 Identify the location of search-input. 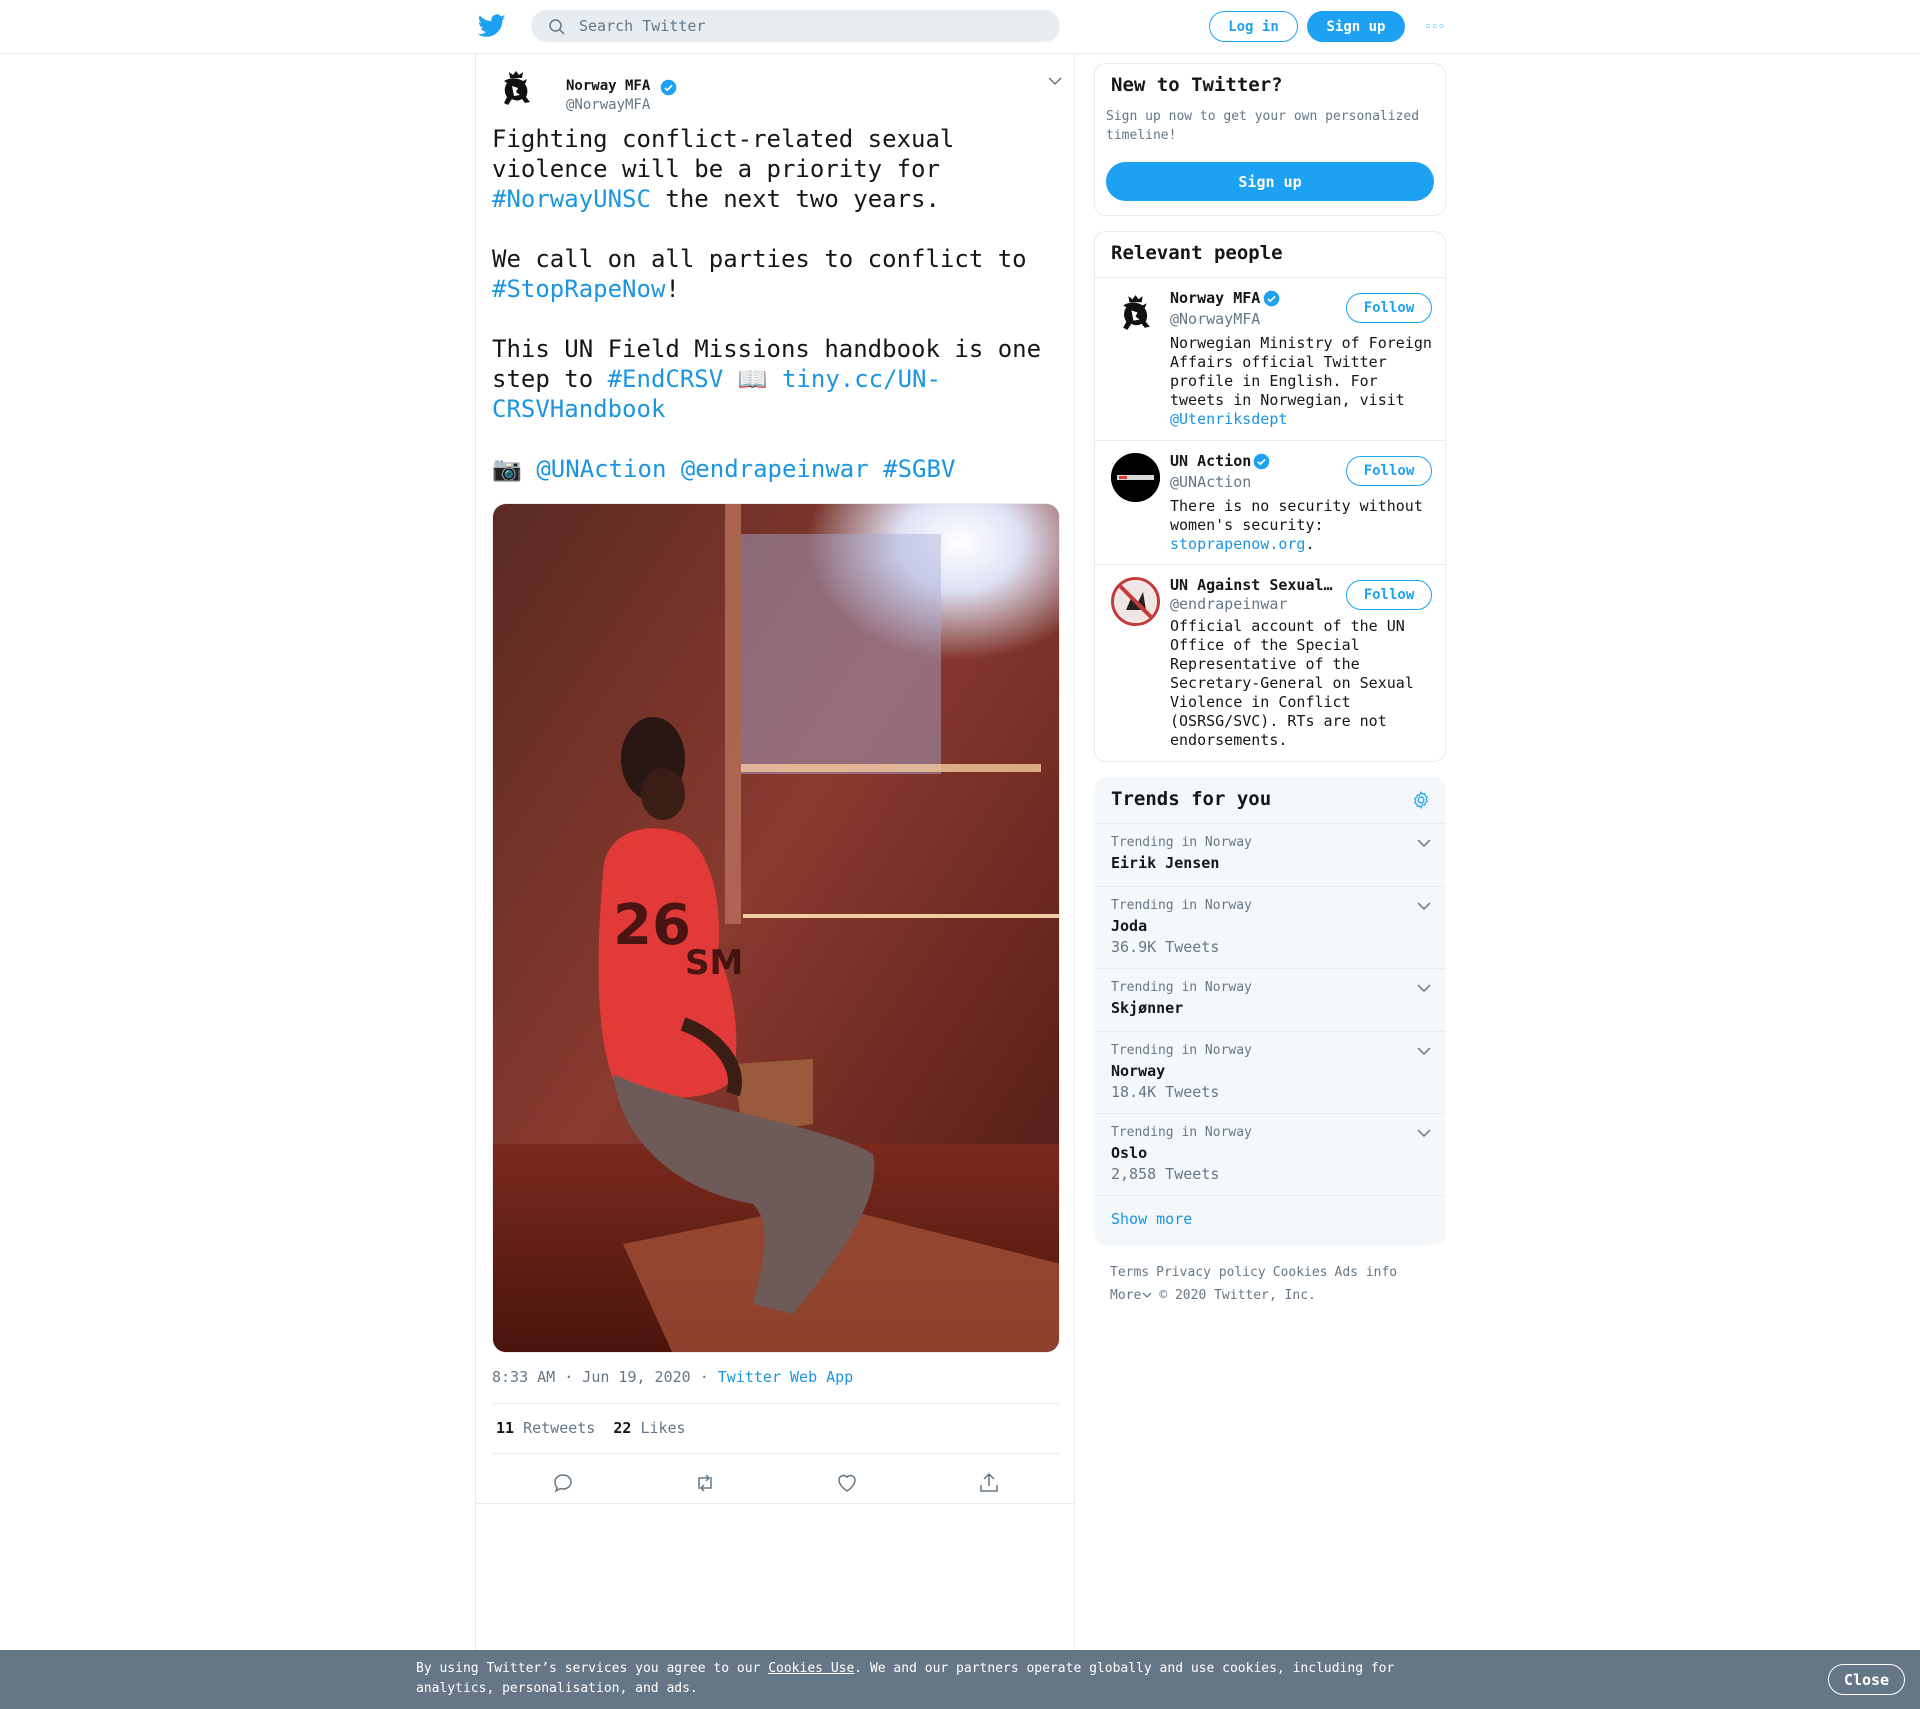
(809, 26).